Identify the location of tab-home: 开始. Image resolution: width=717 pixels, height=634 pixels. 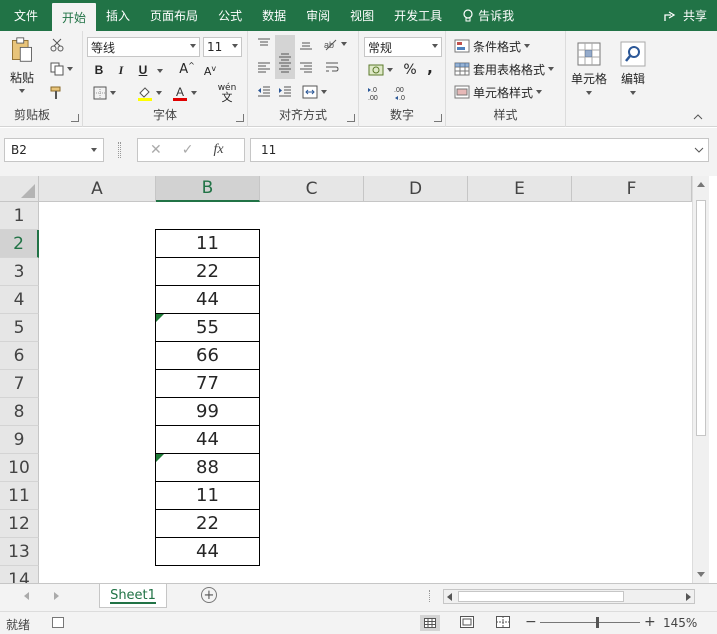
(74, 17).